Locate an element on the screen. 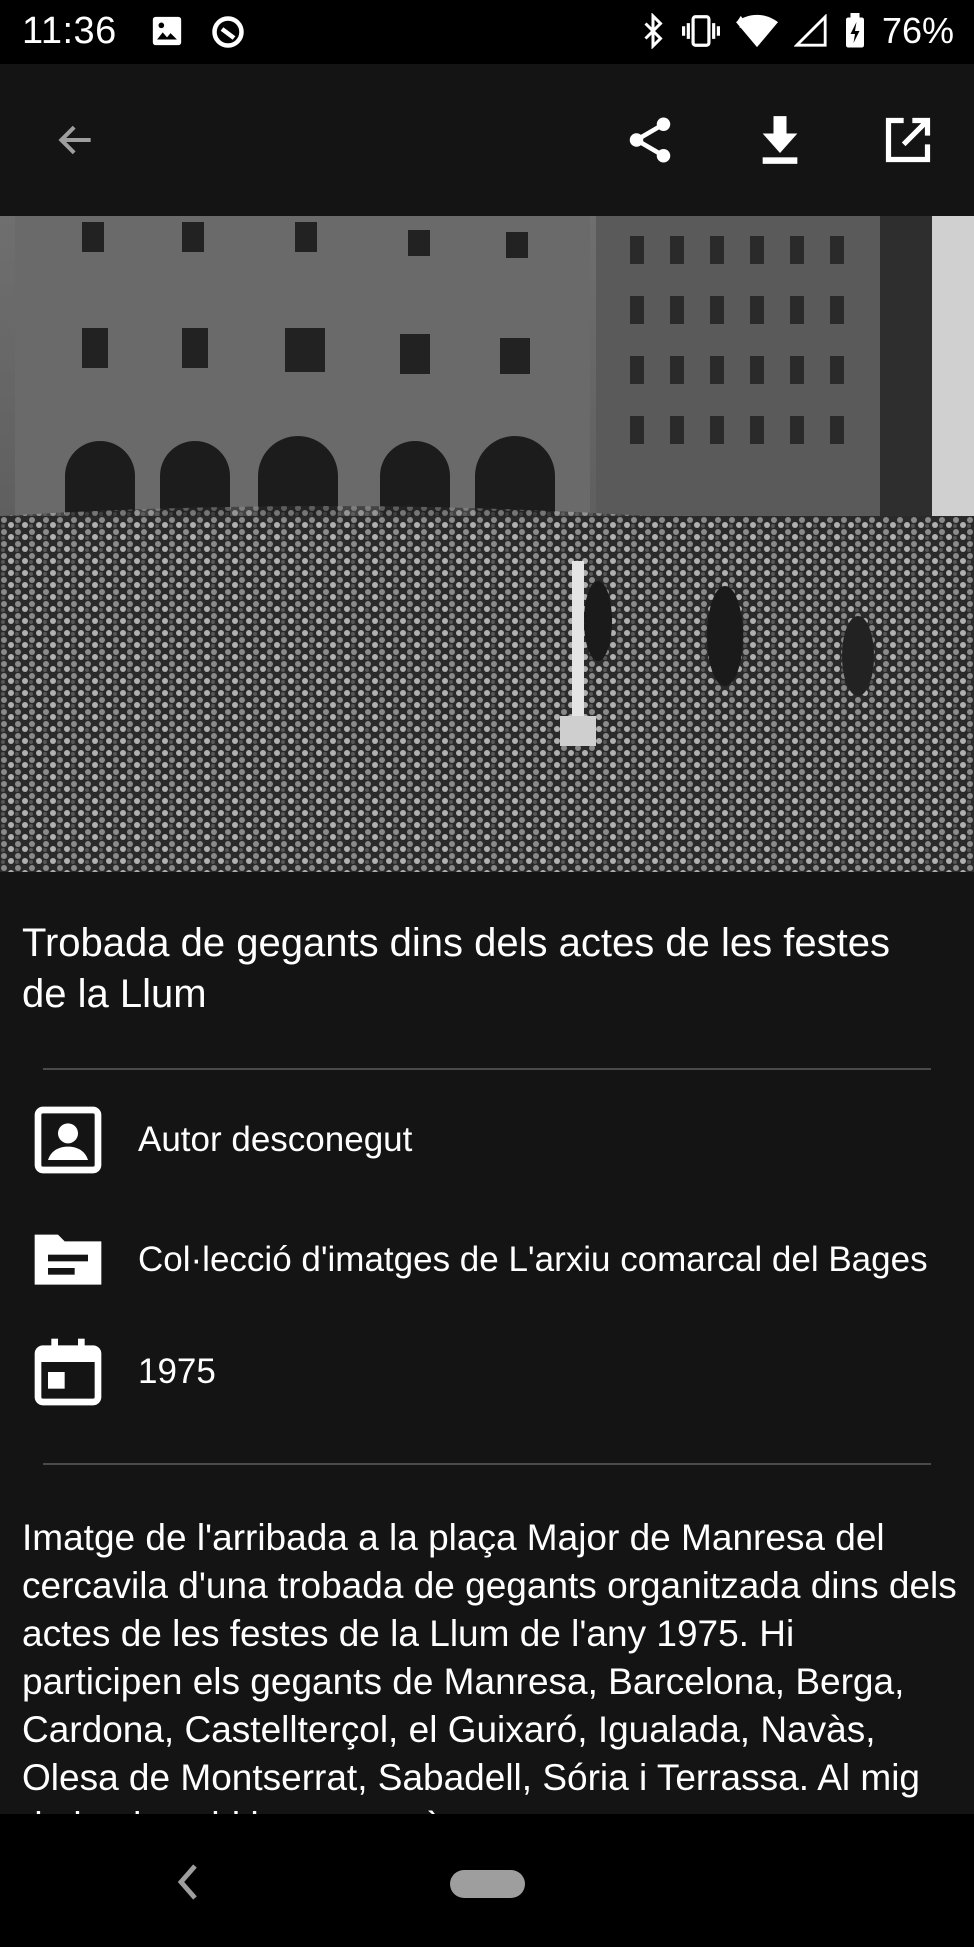  download-button is located at coordinates (780, 140).